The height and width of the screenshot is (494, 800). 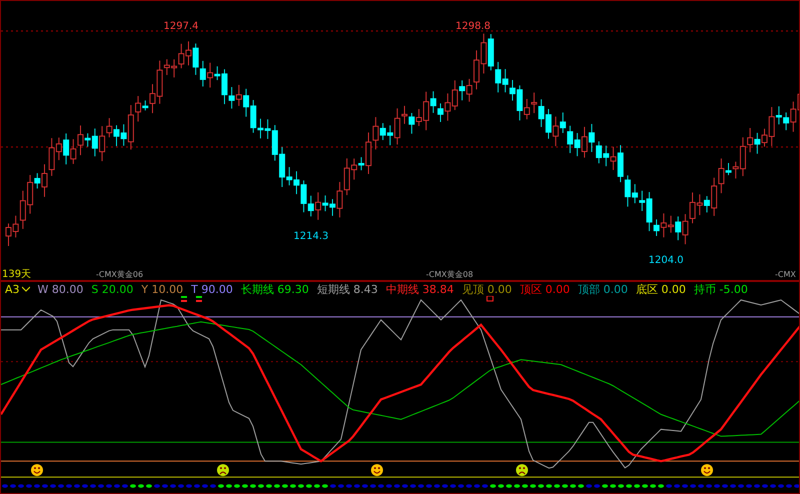 I want to click on indicator-value: S 20.00, so click(x=112, y=289).